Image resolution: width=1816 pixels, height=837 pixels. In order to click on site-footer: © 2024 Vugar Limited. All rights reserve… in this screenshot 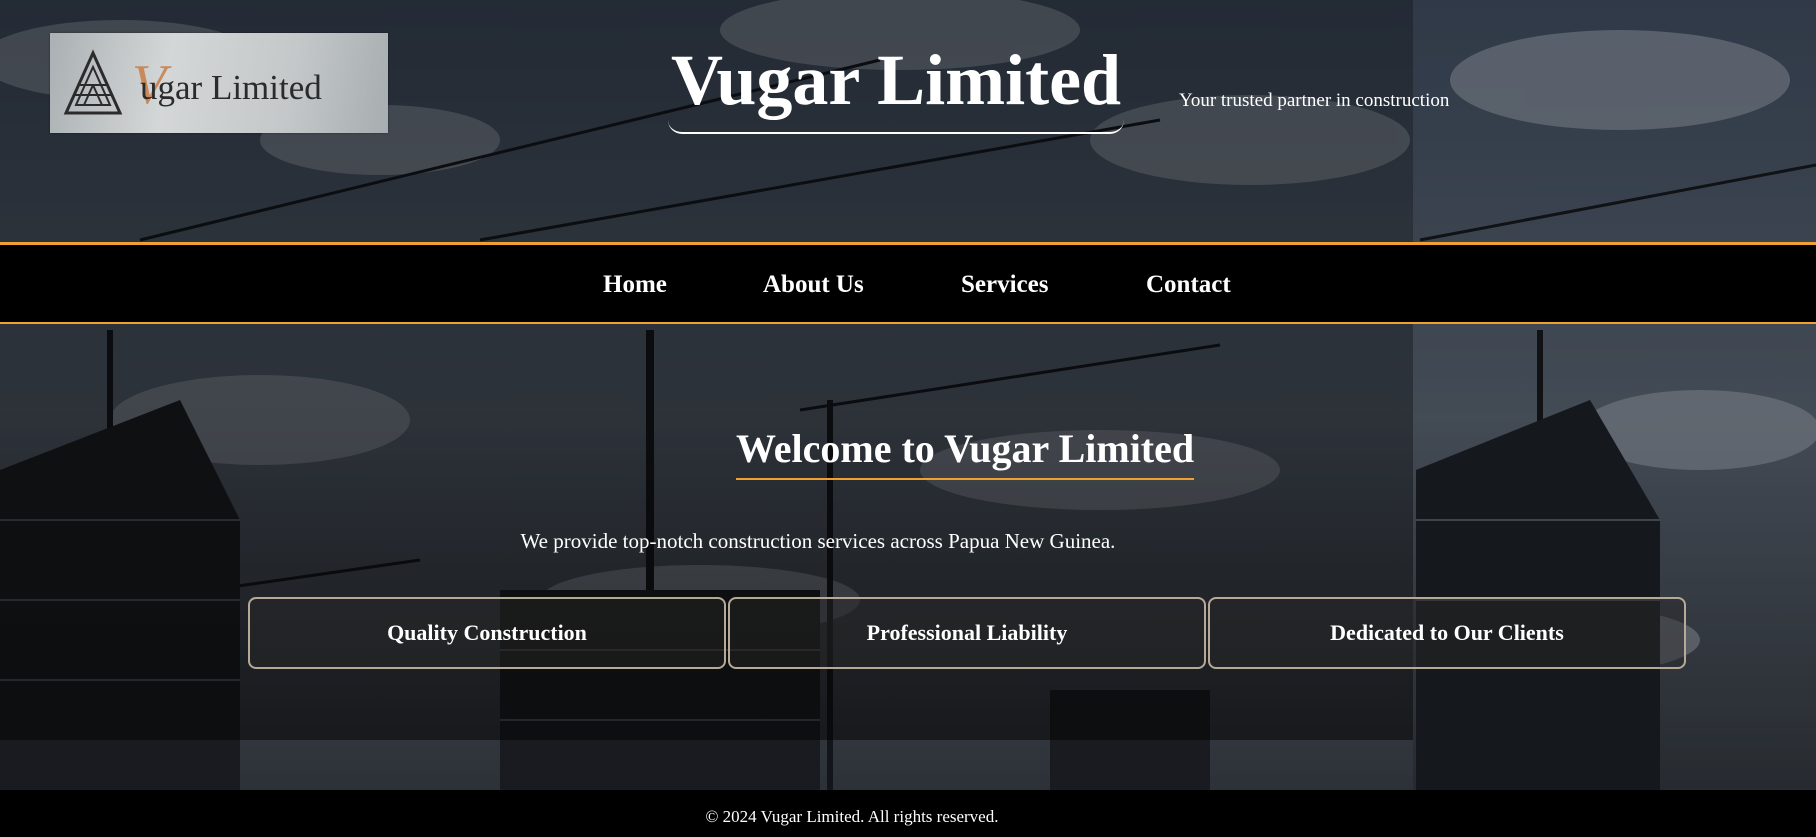, I will do `click(908, 813)`.